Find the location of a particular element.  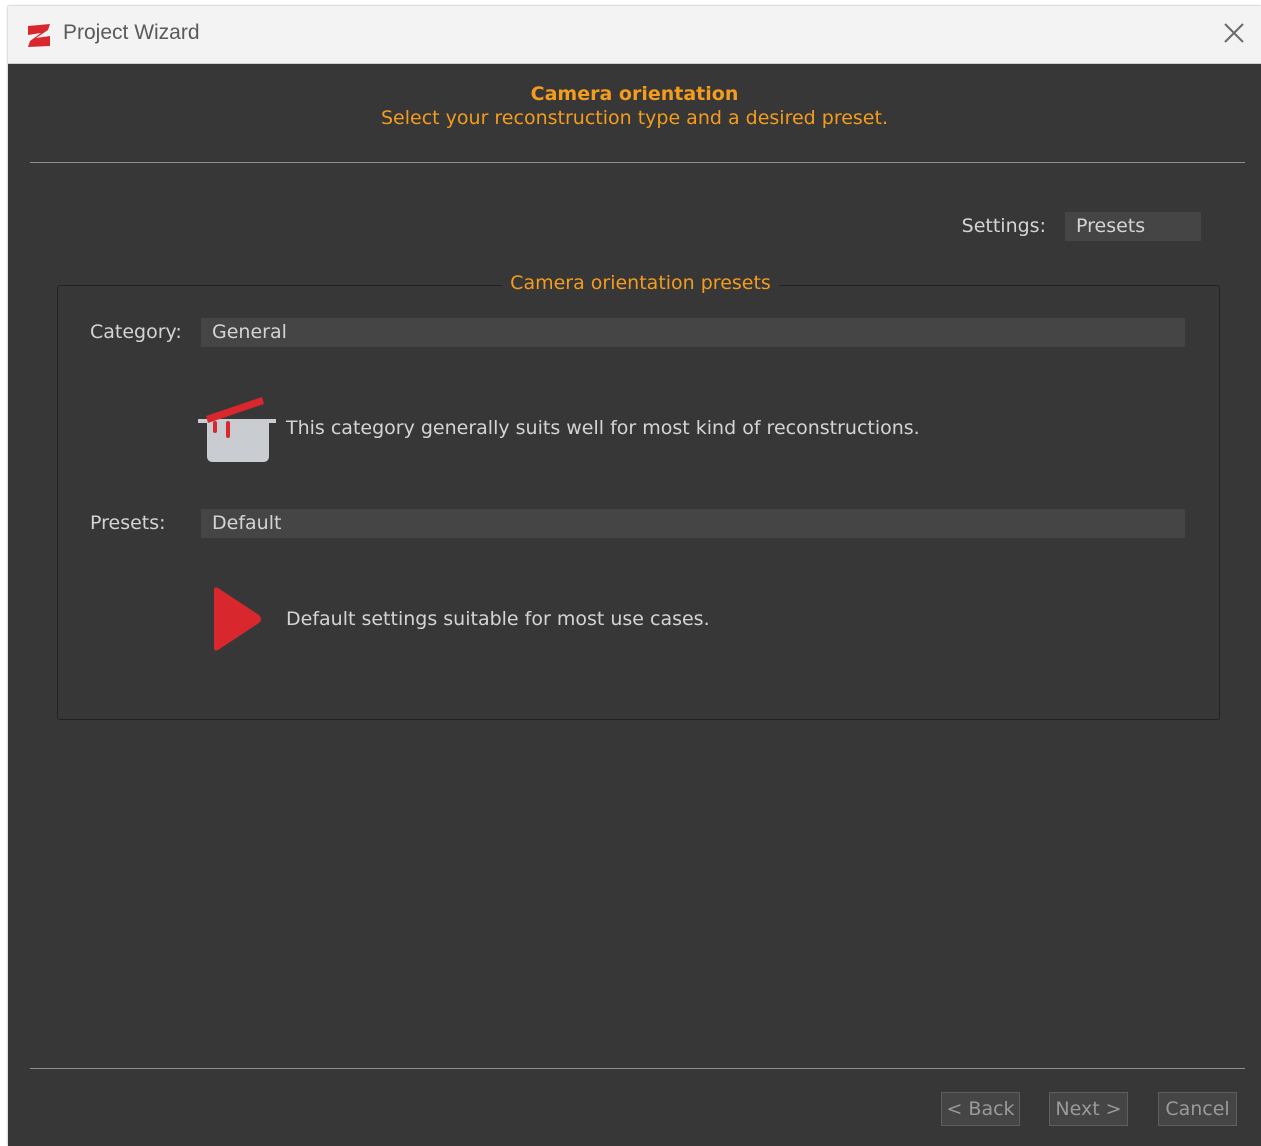

next-button: Next > is located at coordinates (1088, 1109).